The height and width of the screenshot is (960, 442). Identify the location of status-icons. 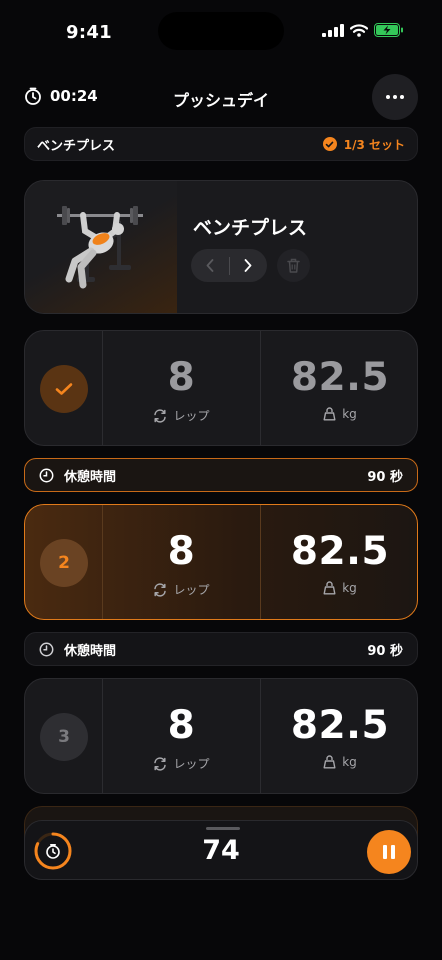
(363, 30).